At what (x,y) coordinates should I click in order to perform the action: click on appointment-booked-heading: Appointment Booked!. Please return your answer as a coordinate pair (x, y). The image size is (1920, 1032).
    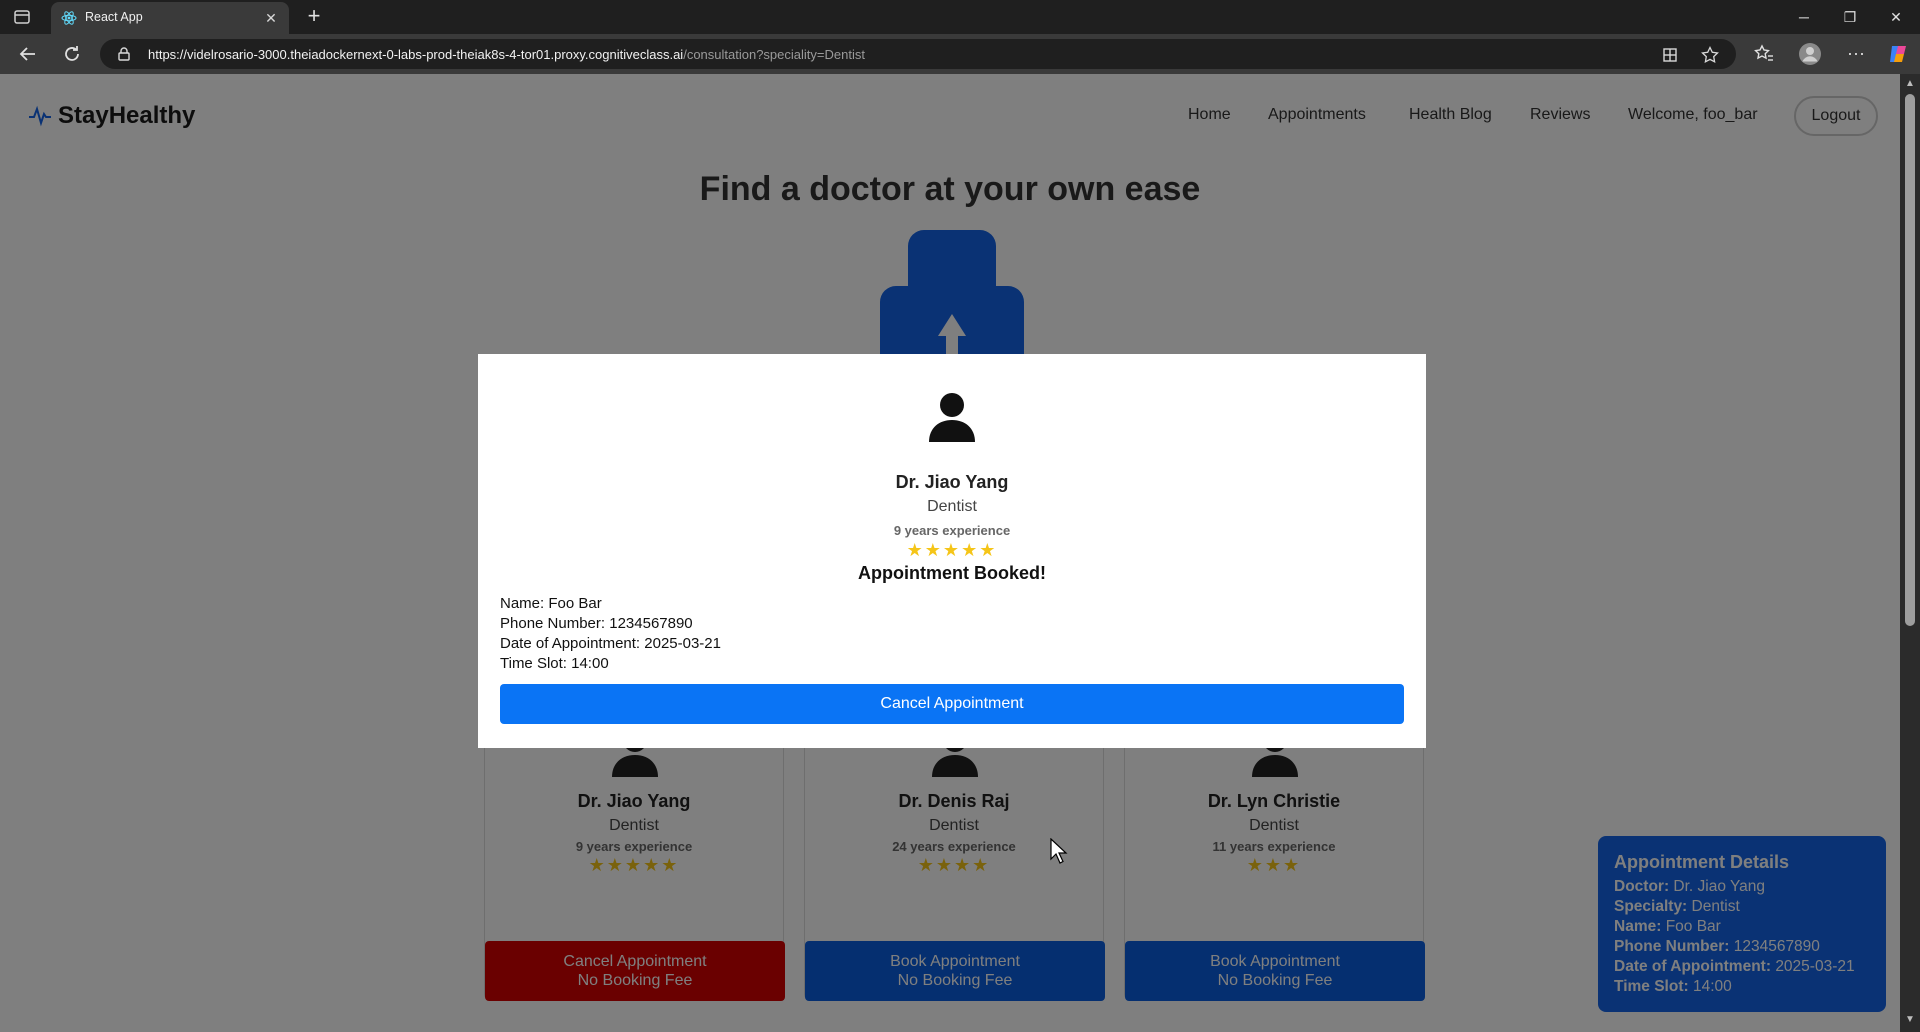
    Looking at the image, I should click on (952, 573).